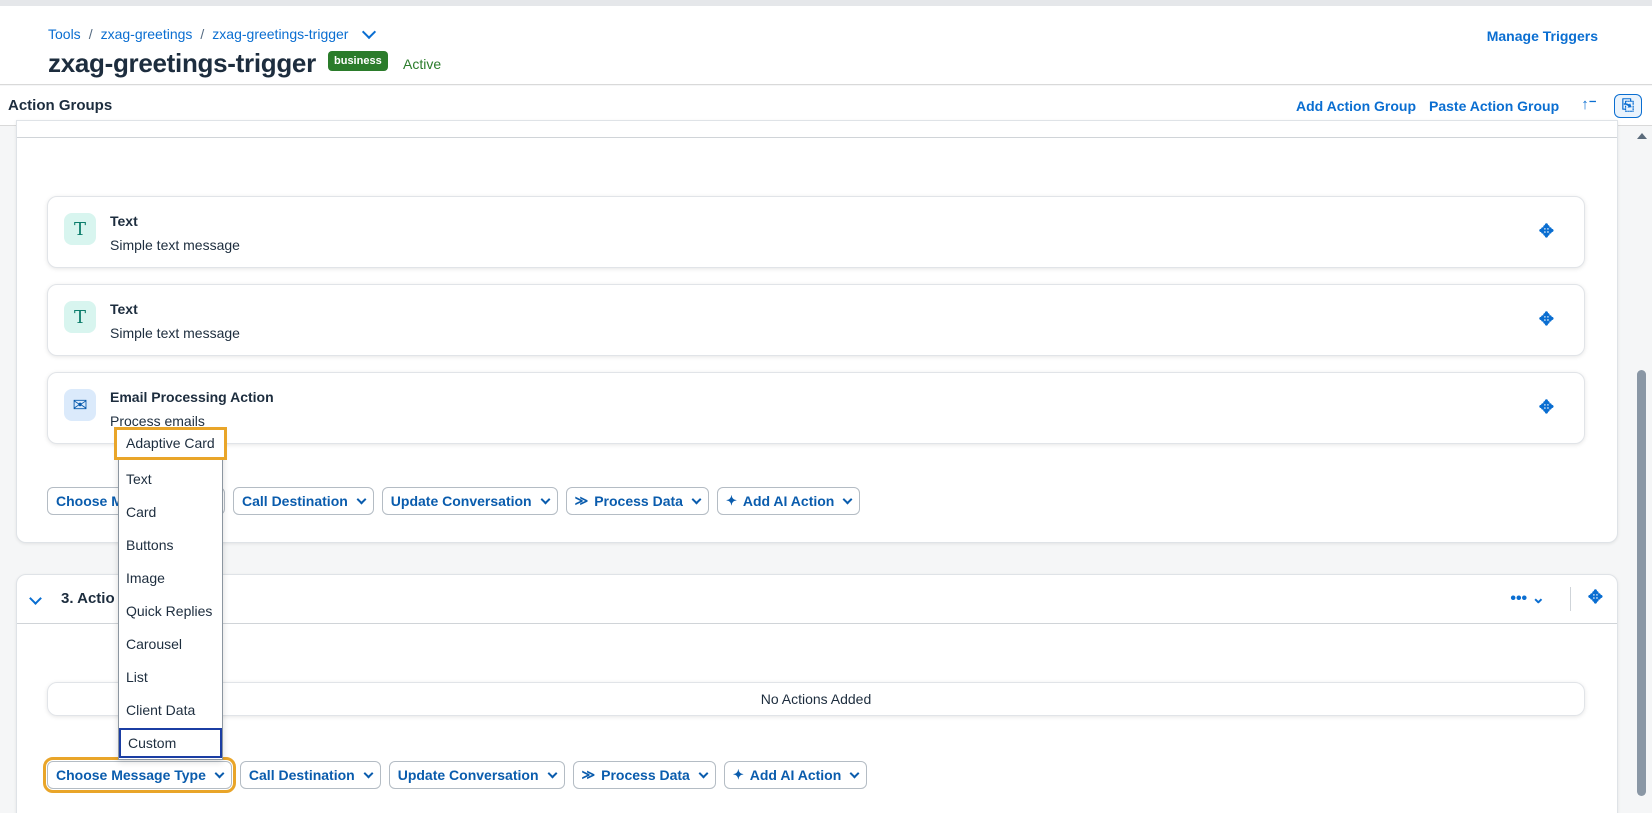 This screenshot has height=813, width=1652. What do you see at coordinates (80, 405) in the screenshot?
I see `mail-icon: ✉` at bounding box center [80, 405].